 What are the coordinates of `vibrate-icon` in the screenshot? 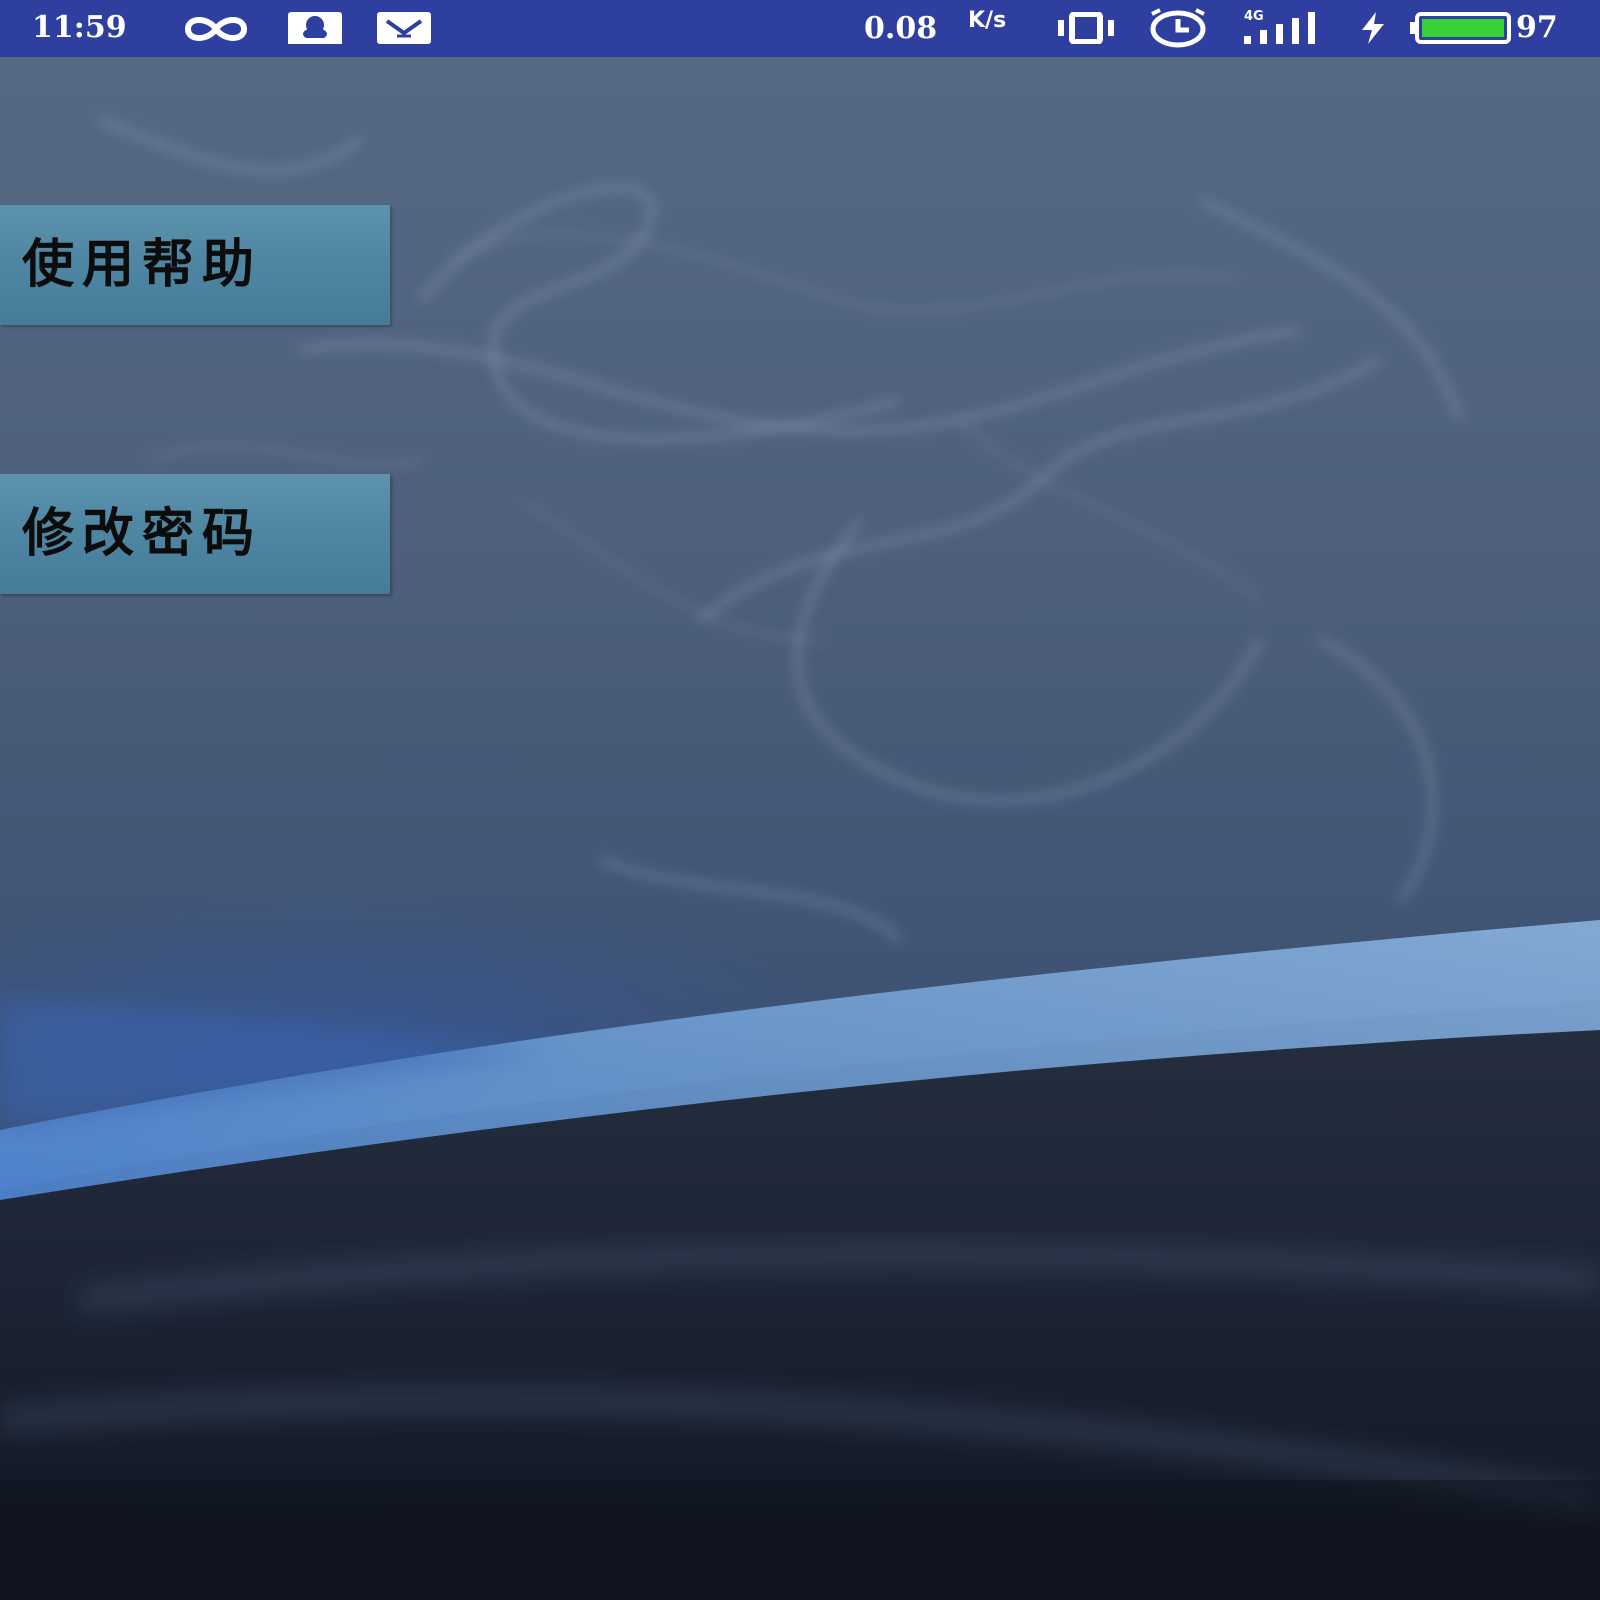 It's located at (1086, 28).